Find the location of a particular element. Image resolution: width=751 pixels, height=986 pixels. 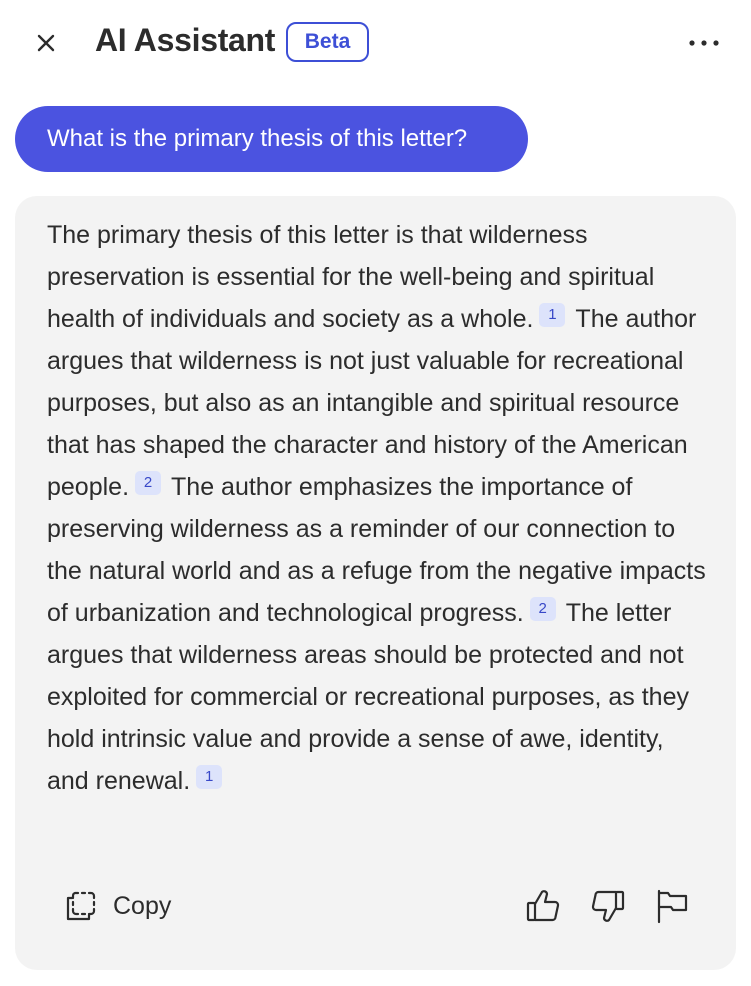

copy-icon is located at coordinates (81, 906).